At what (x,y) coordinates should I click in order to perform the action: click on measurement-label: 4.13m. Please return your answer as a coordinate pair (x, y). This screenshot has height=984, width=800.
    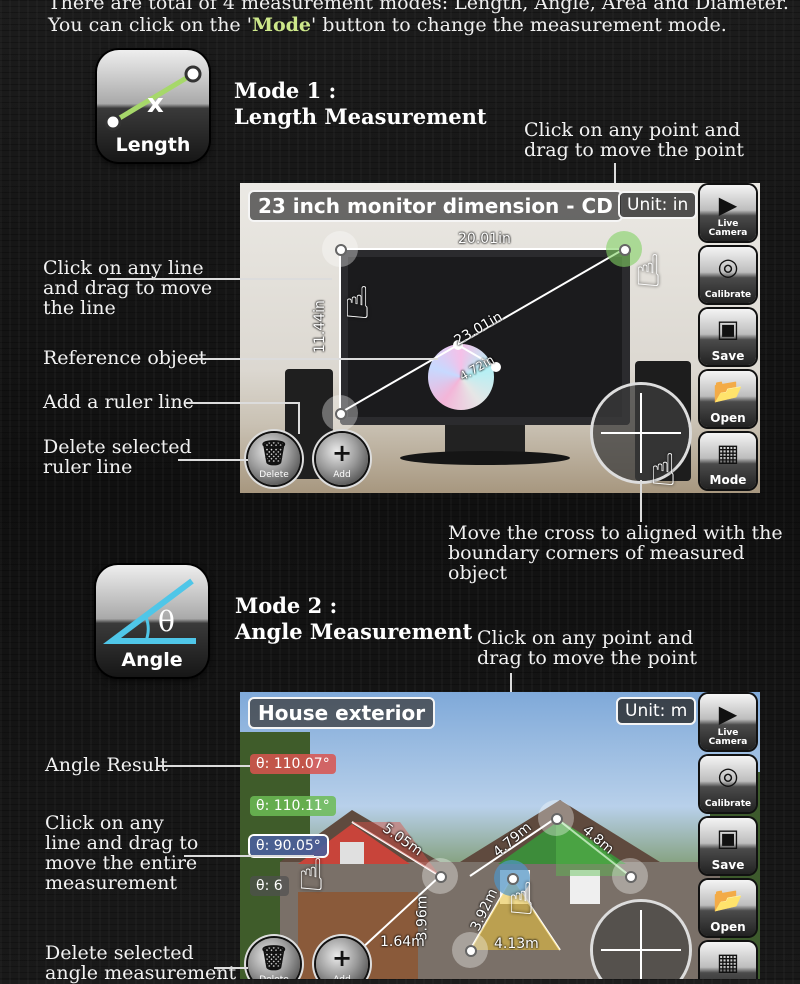
    Looking at the image, I should click on (516, 944).